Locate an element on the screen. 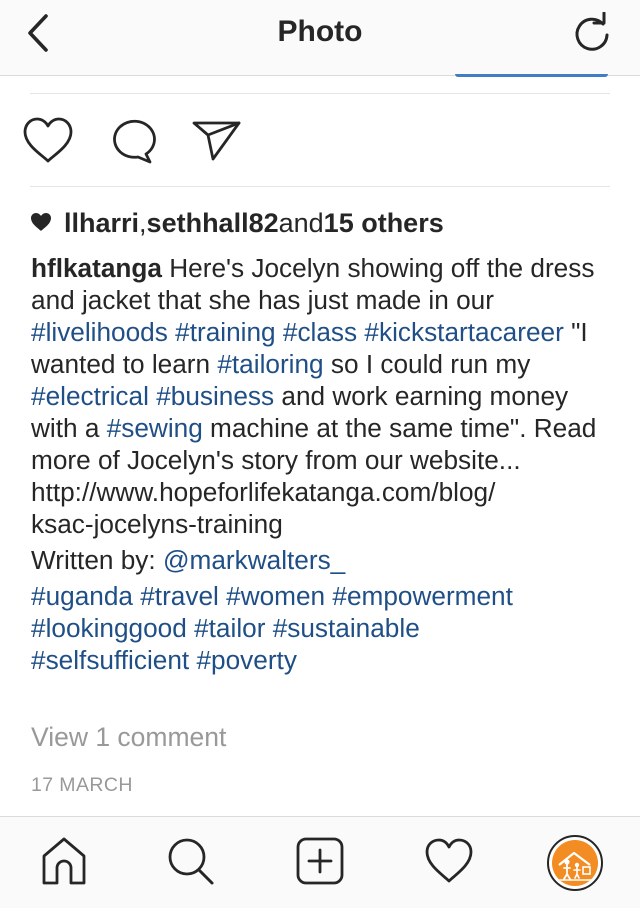 The width and height of the screenshot is (640, 908). liker-username: sethhall82 is located at coordinates (213, 223).